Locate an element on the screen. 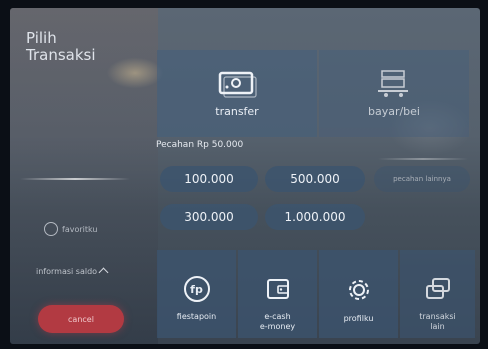 The width and height of the screenshot is (488, 349). fiestapoin-tile: fp fiestapoin is located at coordinates (196, 294).